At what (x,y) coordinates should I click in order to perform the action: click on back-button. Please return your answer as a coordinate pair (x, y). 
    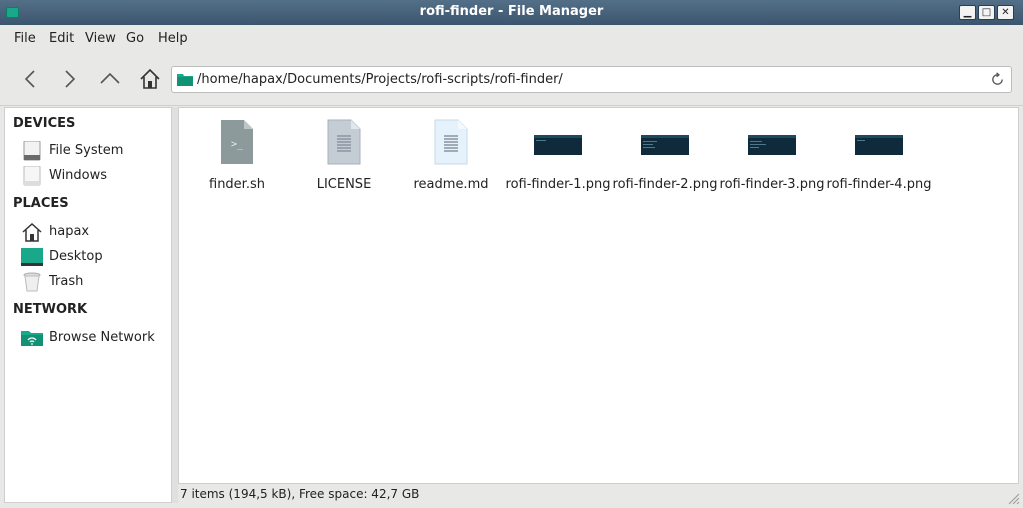
    Looking at the image, I should click on (30, 79).